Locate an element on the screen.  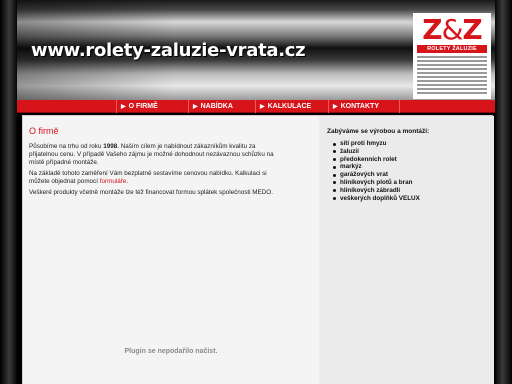
list-item: veškerých doplňků VELUX is located at coordinates (376, 199).